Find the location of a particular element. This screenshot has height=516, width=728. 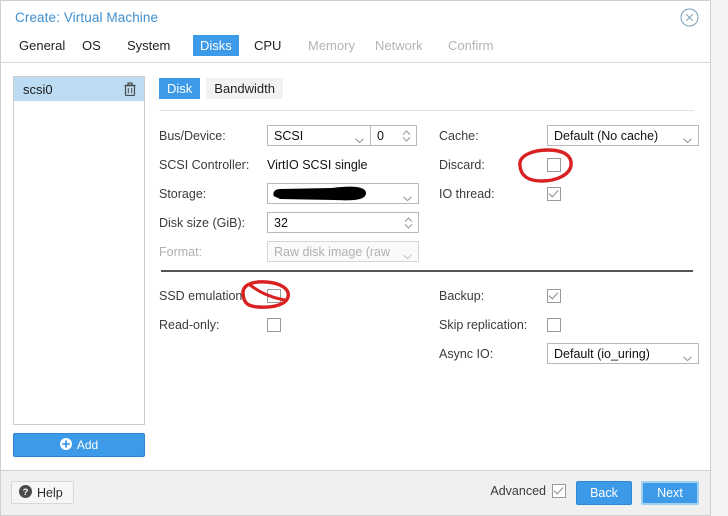

disk-subtabs: Disk Bandwidth is located at coordinates (221, 88).